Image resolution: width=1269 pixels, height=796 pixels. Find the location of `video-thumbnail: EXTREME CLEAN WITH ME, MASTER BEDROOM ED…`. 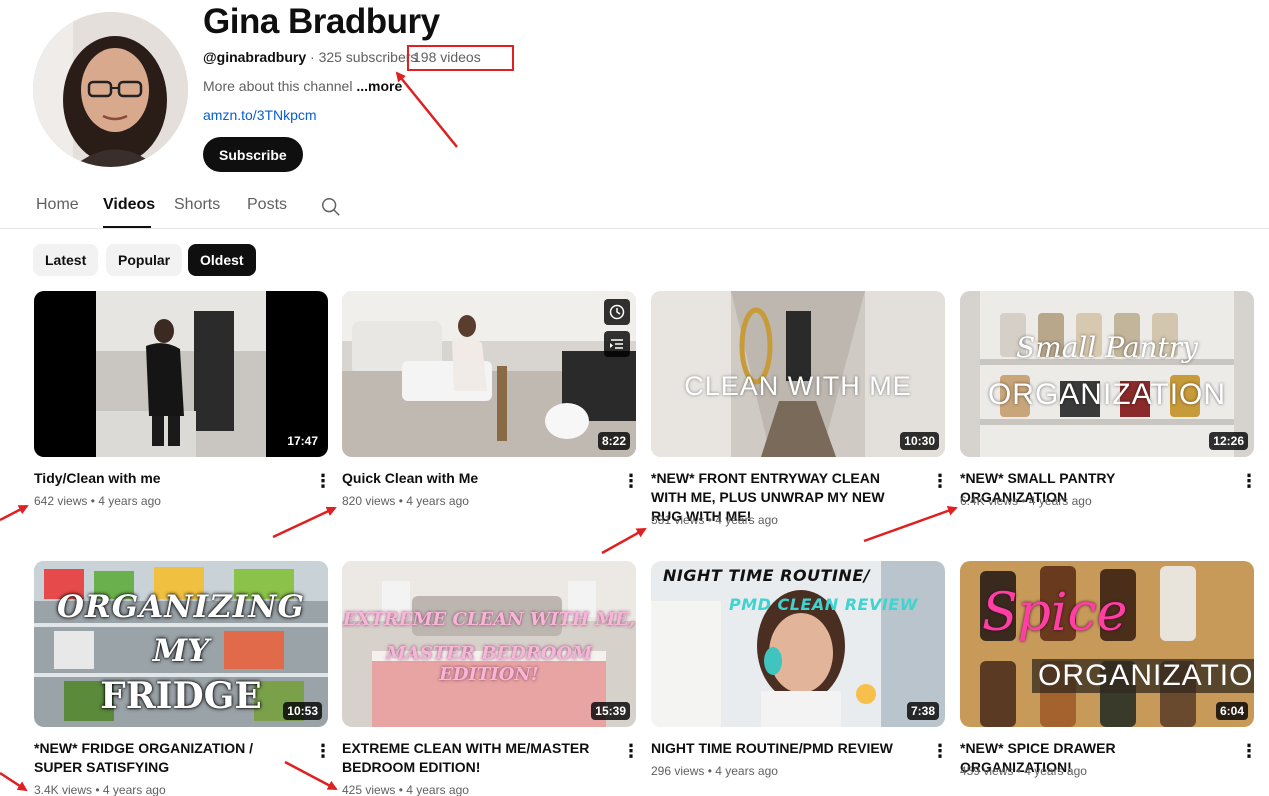

video-thumbnail: EXTREME CLEAN WITH ME, MASTER BEDROOM ED… is located at coordinates (489, 644).